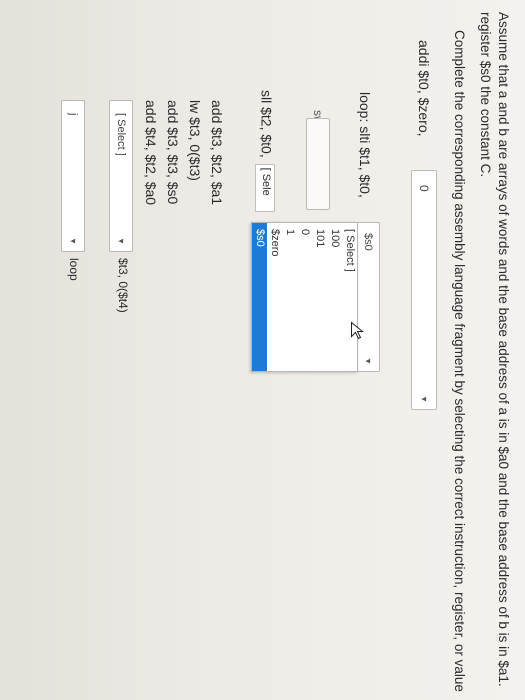 Image resolution: width=525 pixels, height=700 pixels. Describe the element at coordinates (334, 297) in the screenshot. I see `option: 100` at that location.